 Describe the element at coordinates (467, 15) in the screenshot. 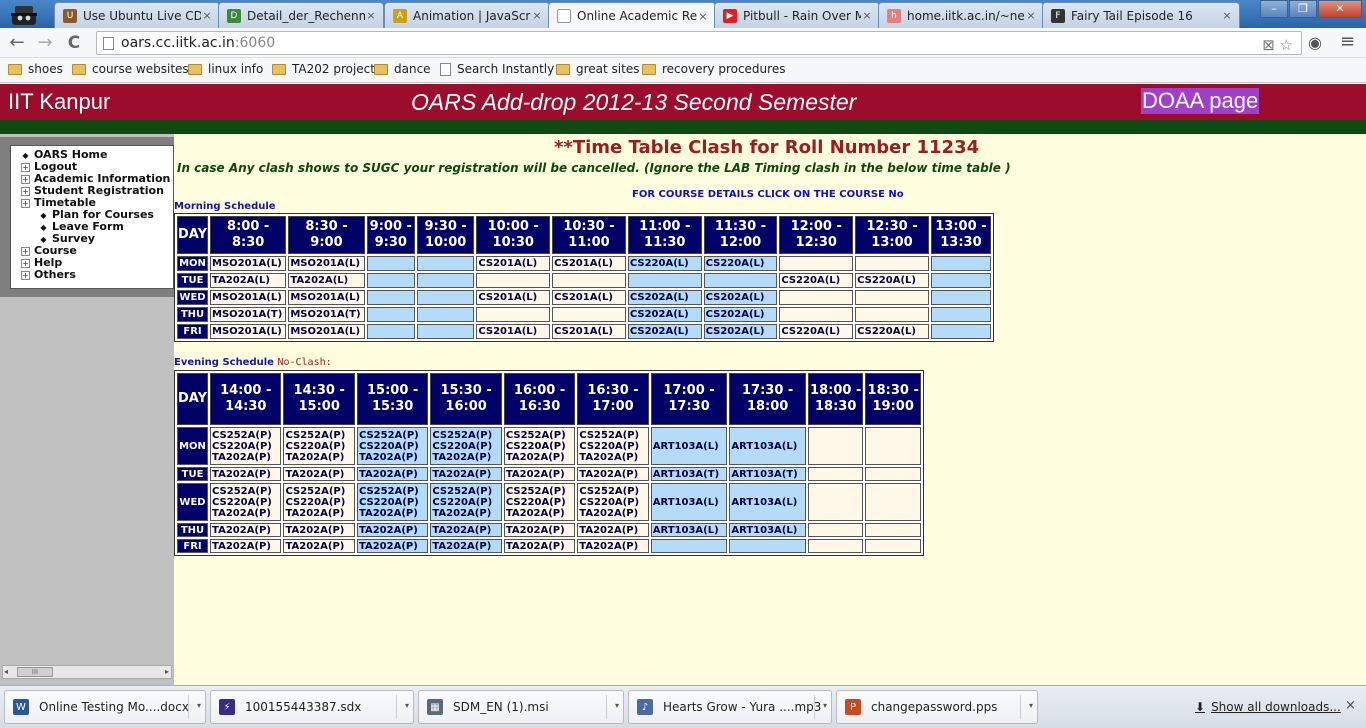

I see `browser-tab: A Animation | JavaScri ×` at that location.